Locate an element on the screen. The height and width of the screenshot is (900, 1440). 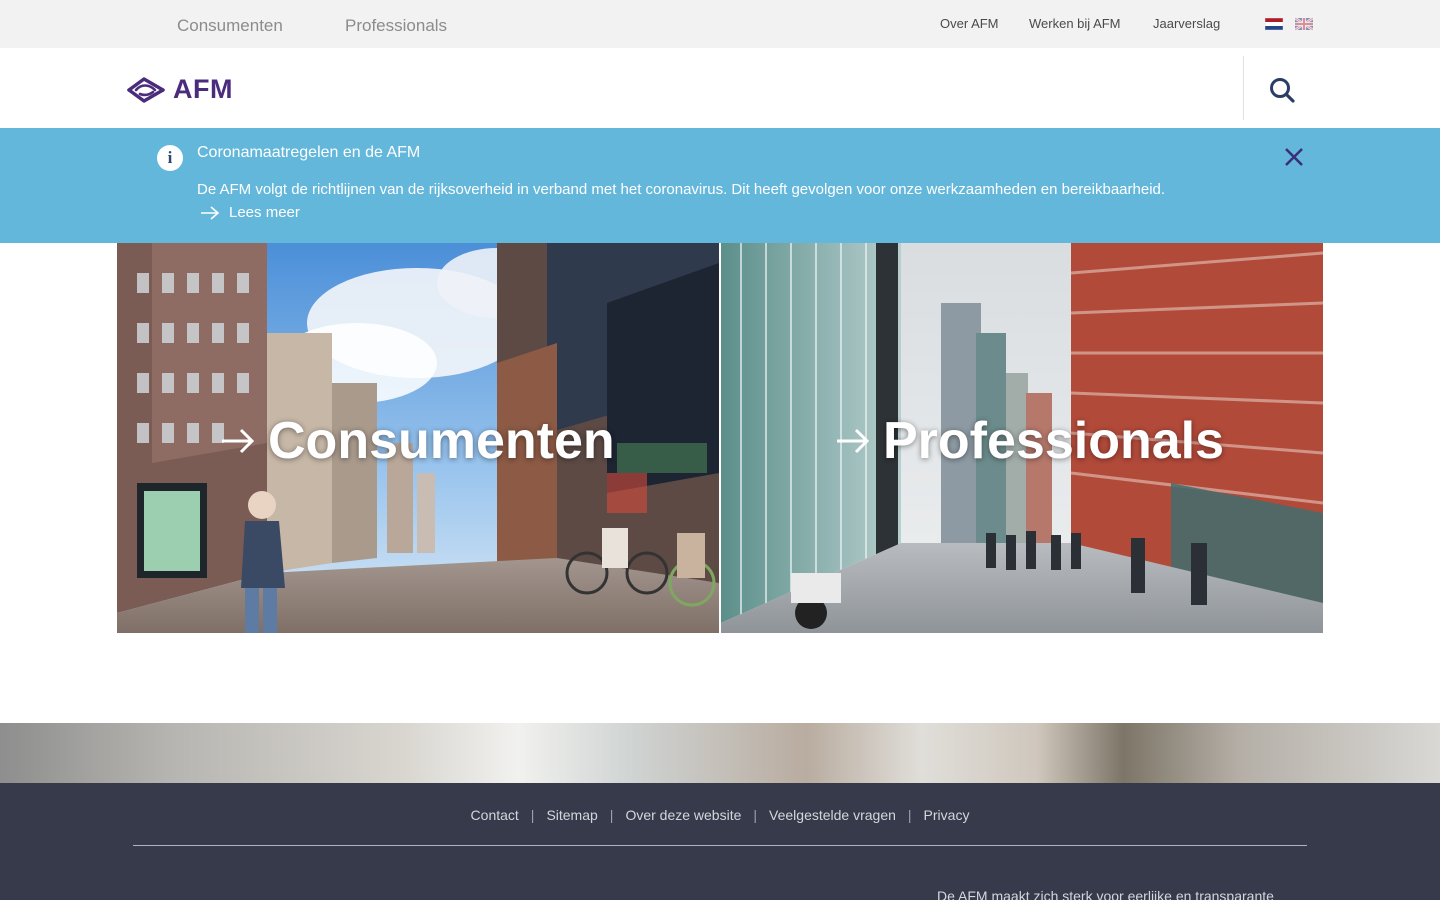
footer-divider is located at coordinates (720, 845).